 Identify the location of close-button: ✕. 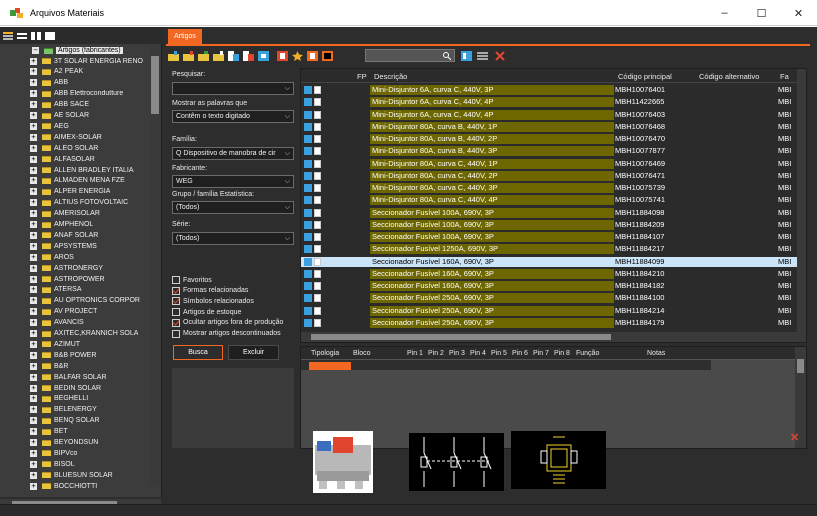
(798, 13).